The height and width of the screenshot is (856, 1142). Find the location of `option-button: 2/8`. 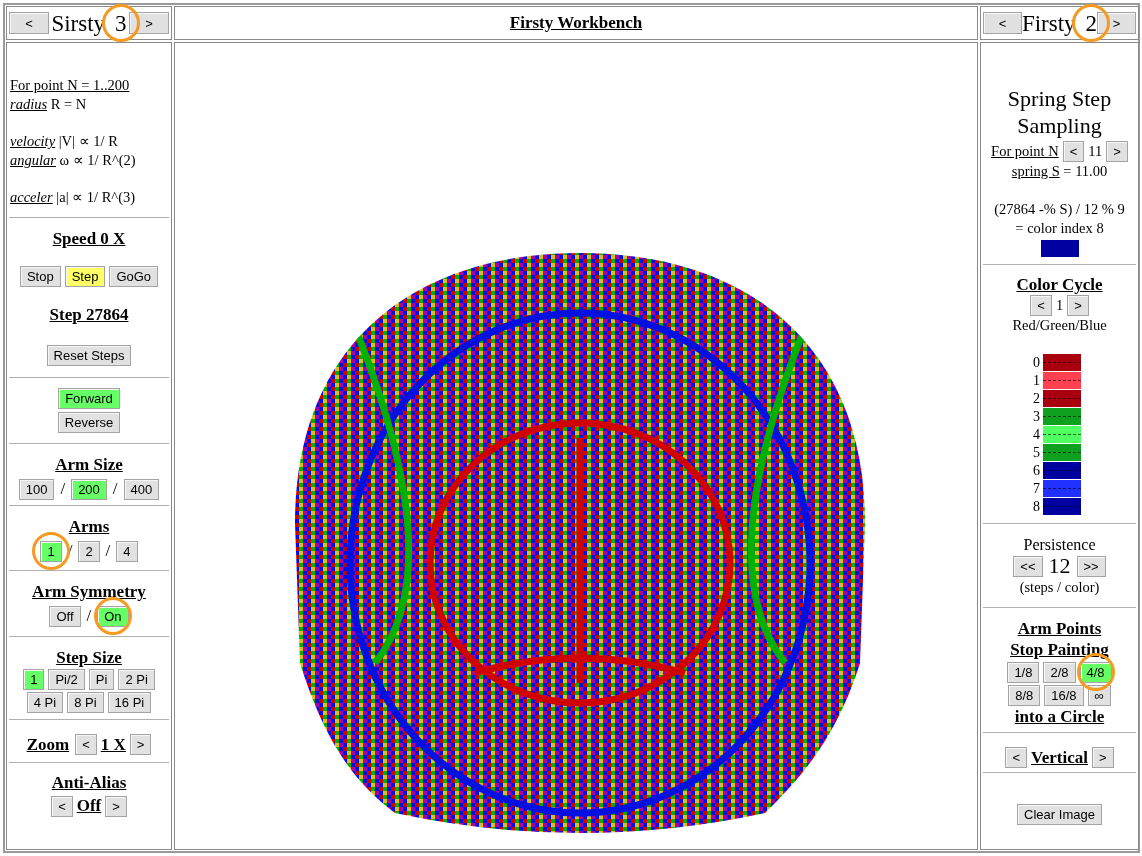

option-button: 2/8 is located at coordinates (1059, 672).